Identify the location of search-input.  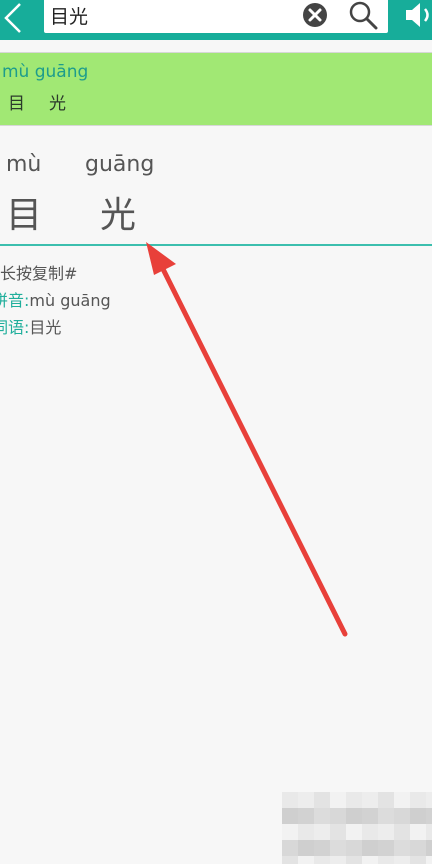
(170, 15).